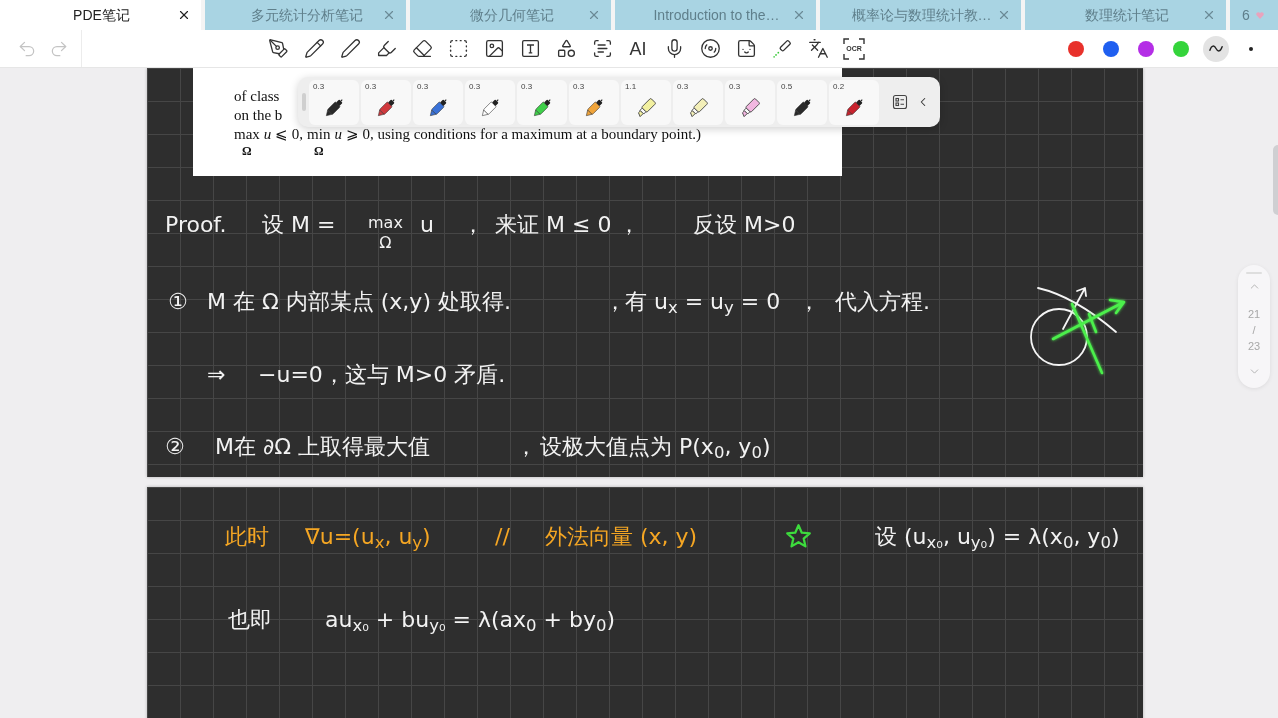  I want to click on handwritten-text: //, so click(502, 537).